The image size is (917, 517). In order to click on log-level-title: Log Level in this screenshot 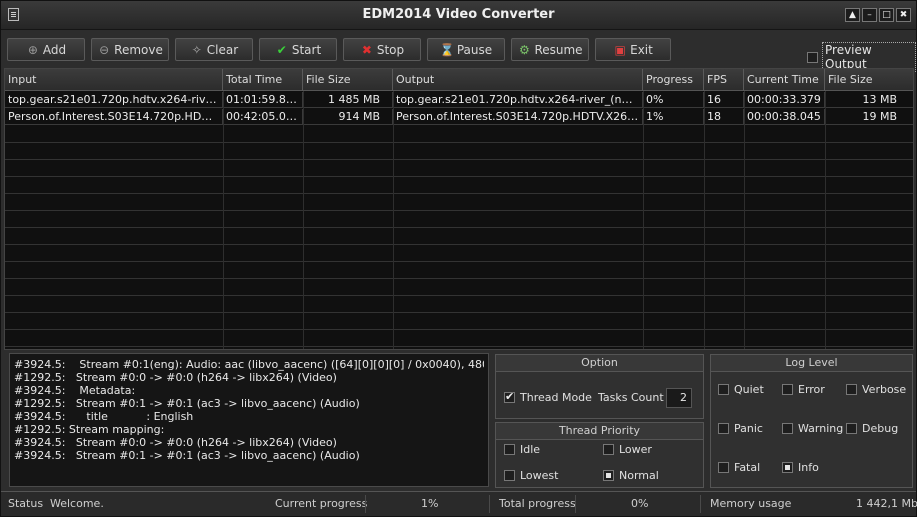, I will do `click(811, 363)`.